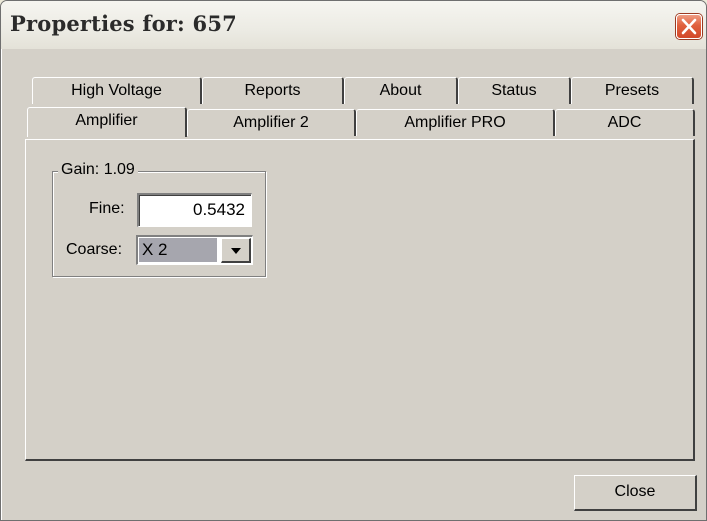 Image resolution: width=707 pixels, height=521 pixels. What do you see at coordinates (271, 122) in the screenshot?
I see `tab-amplifier-2: Amplifier 2` at bounding box center [271, 122].